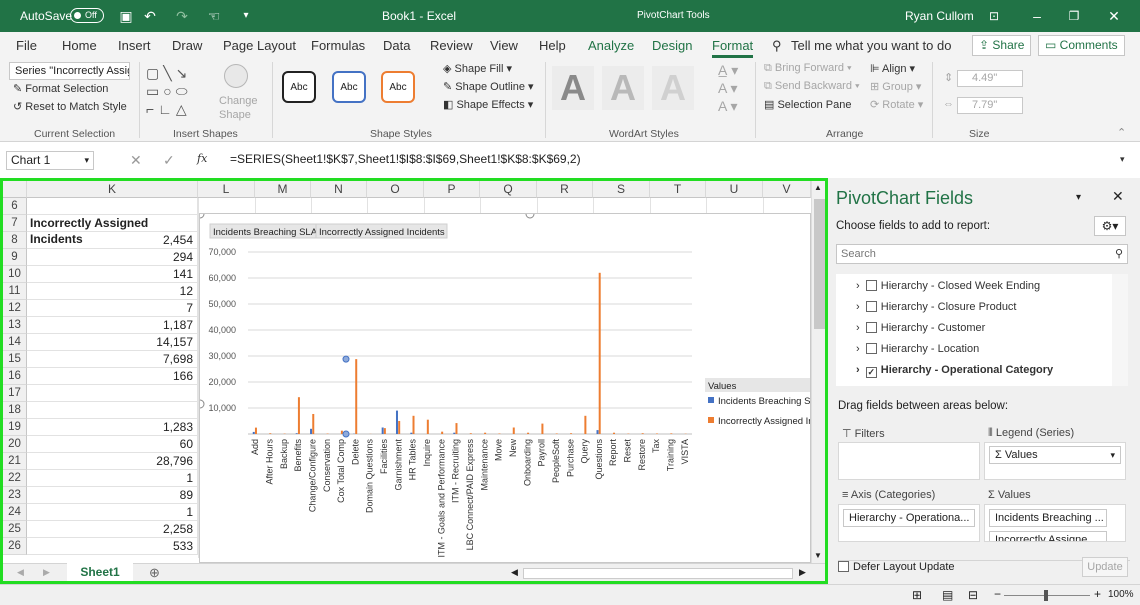 The height and width of the screenshot is (605, 1140). What do you see at coordinates (488, 86) in the screenshot?
I see `shape-outline-button: ✎ Shape Outline ▾` at bounding box center [488, 86].